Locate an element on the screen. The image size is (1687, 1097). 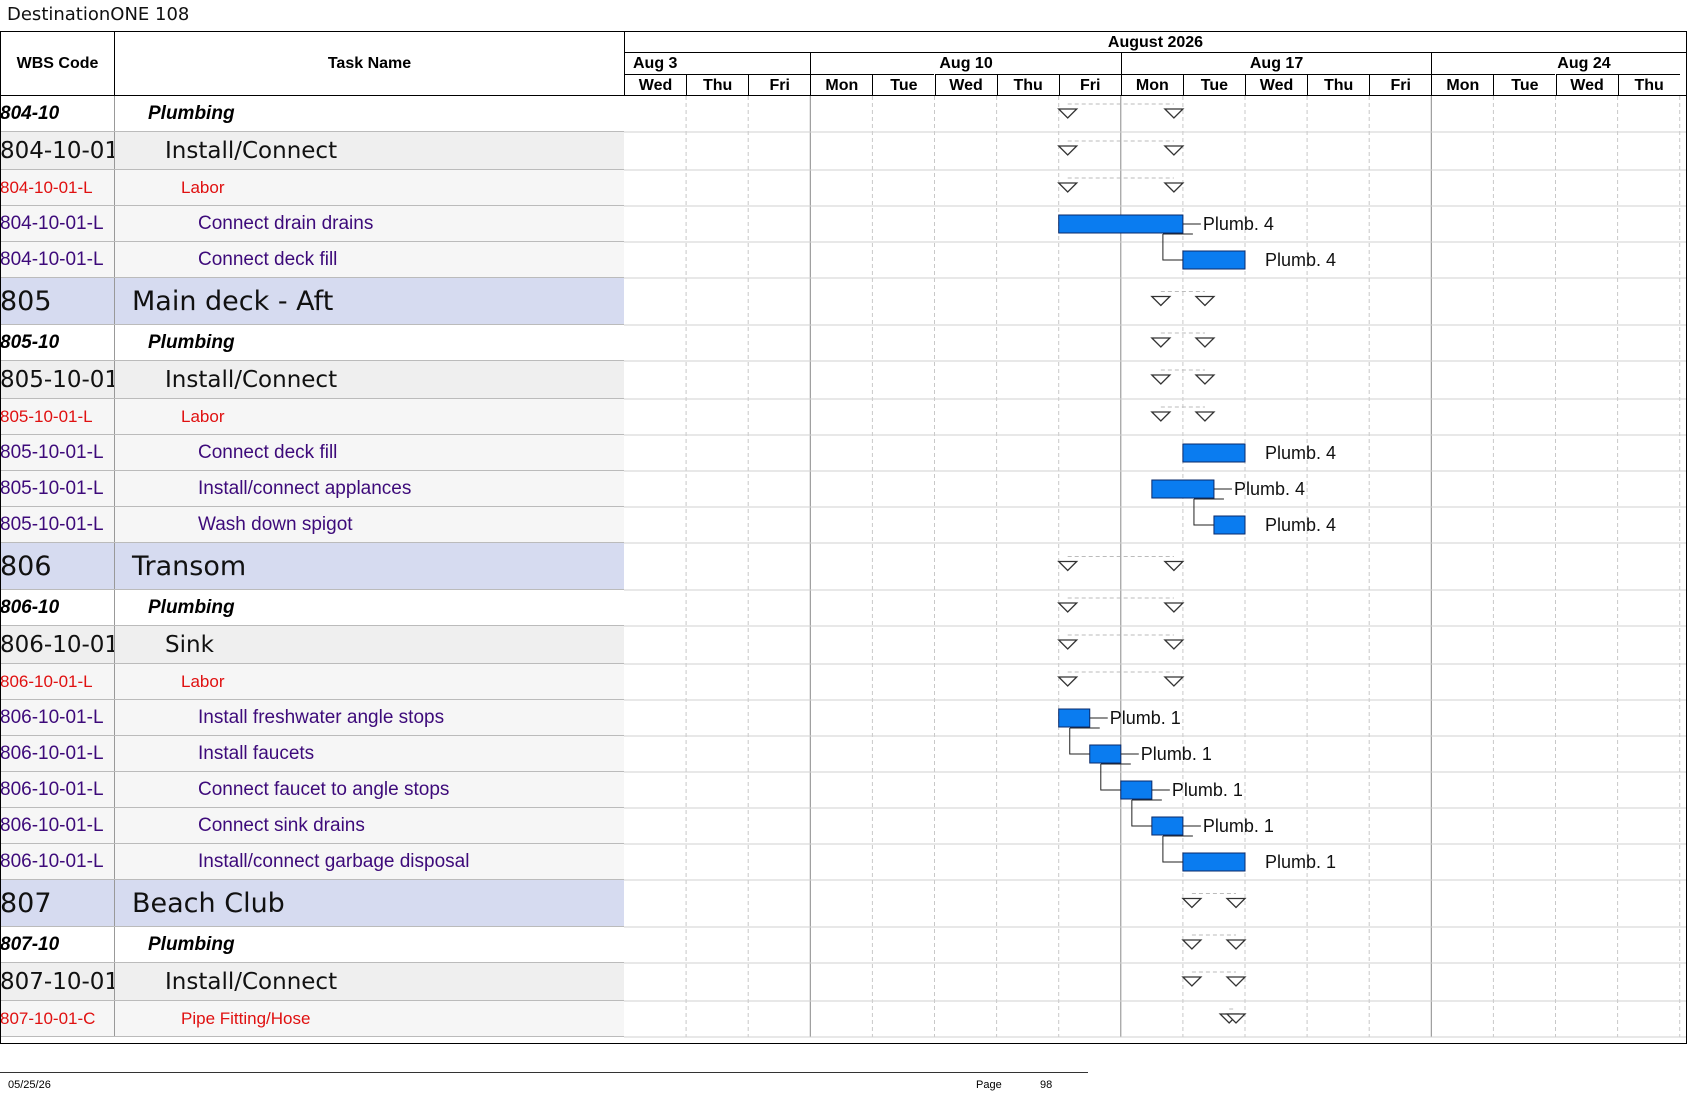
task-row: 805-10-01-L Connect deck fill is located at coordinates (312, 453).